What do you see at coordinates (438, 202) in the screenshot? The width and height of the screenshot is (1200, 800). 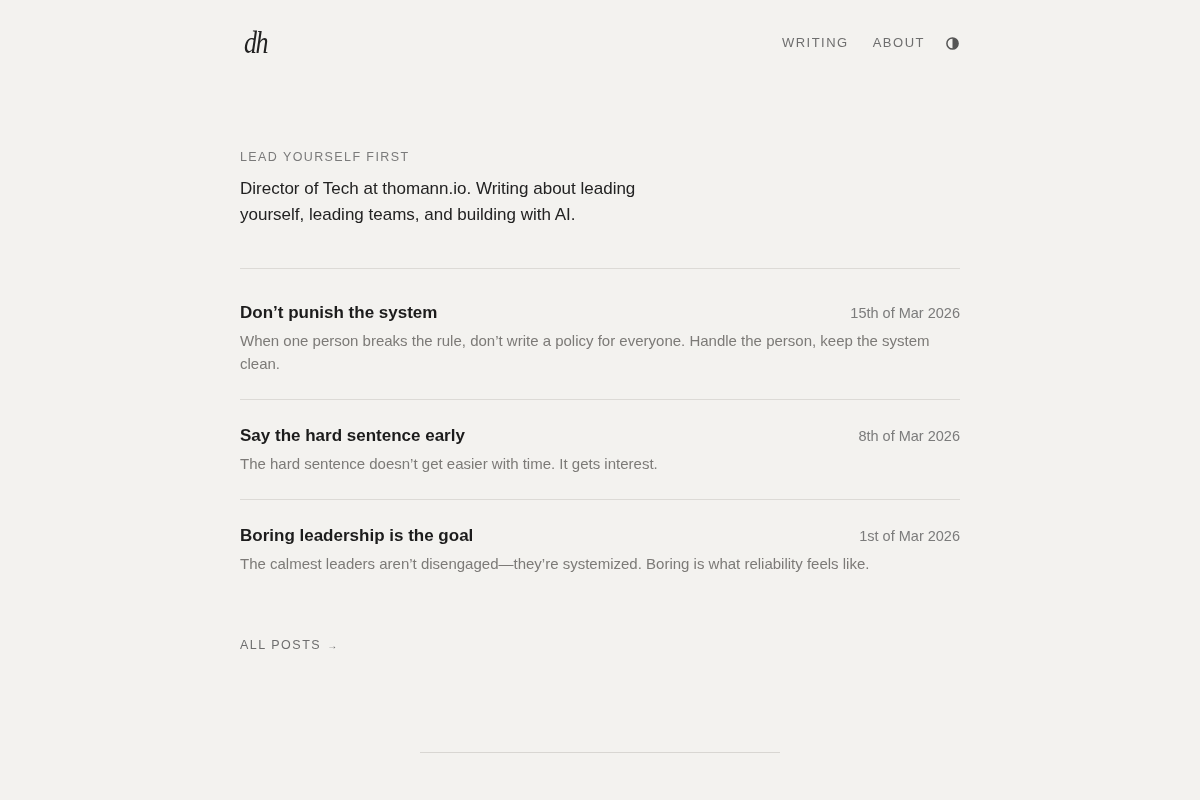 I see `intro-paragraph: Director of Tech at thomann.io. Writing about leading yourself, leading teams, and building with AI.` at bounding box center [438, 202].